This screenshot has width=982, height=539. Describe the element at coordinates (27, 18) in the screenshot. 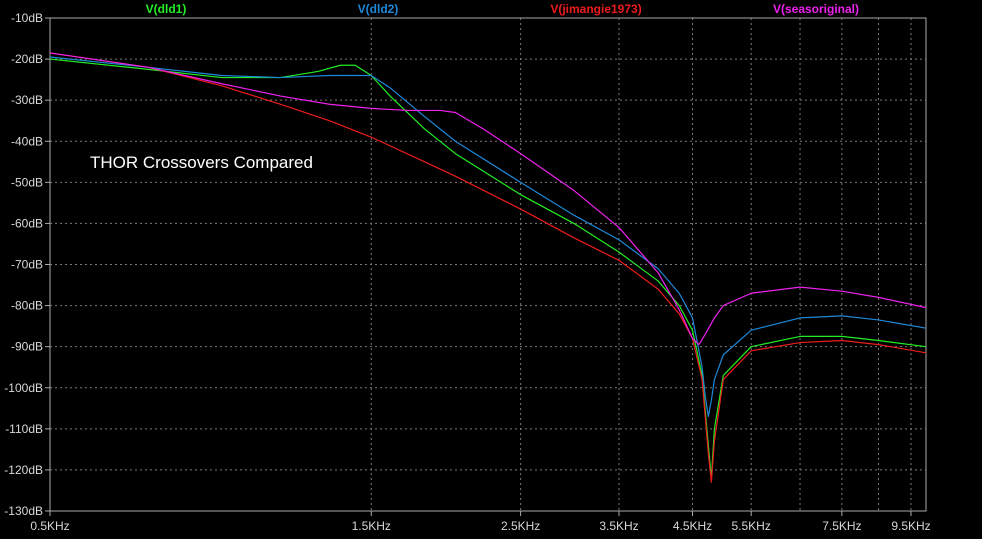

I see `y-tick-label: -10dB` at that location.